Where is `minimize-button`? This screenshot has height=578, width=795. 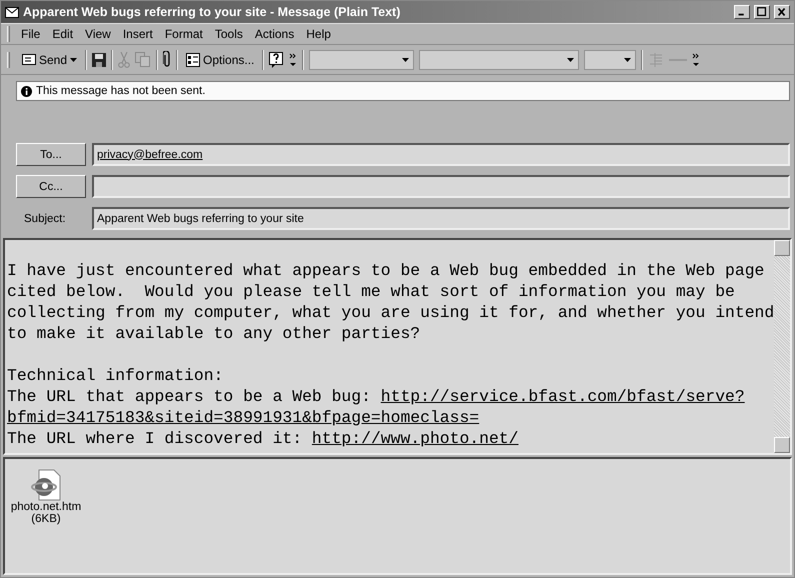
minimize-button is located at coordinates (742, 12).